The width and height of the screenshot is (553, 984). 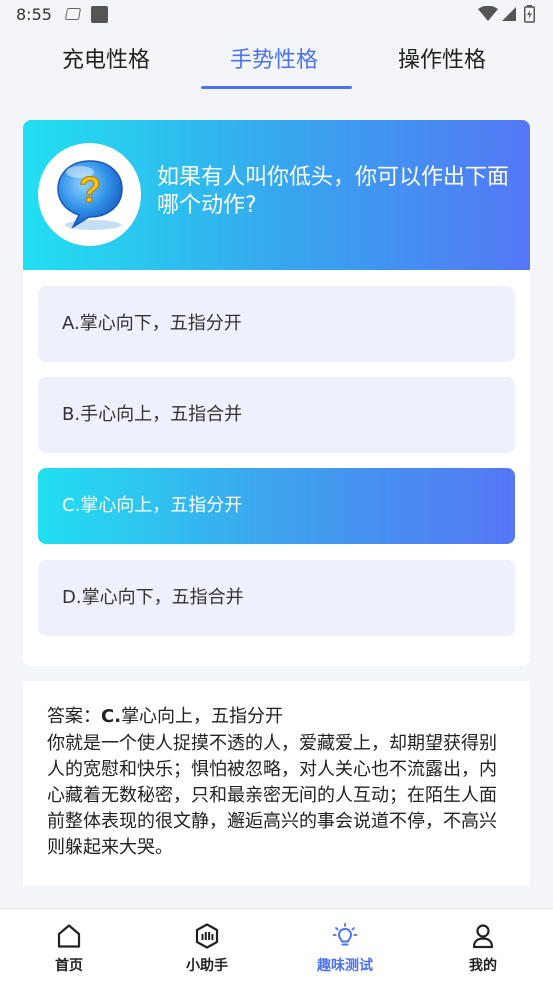 I want to click on status-time: 8:55, so click(x=34, y=14).